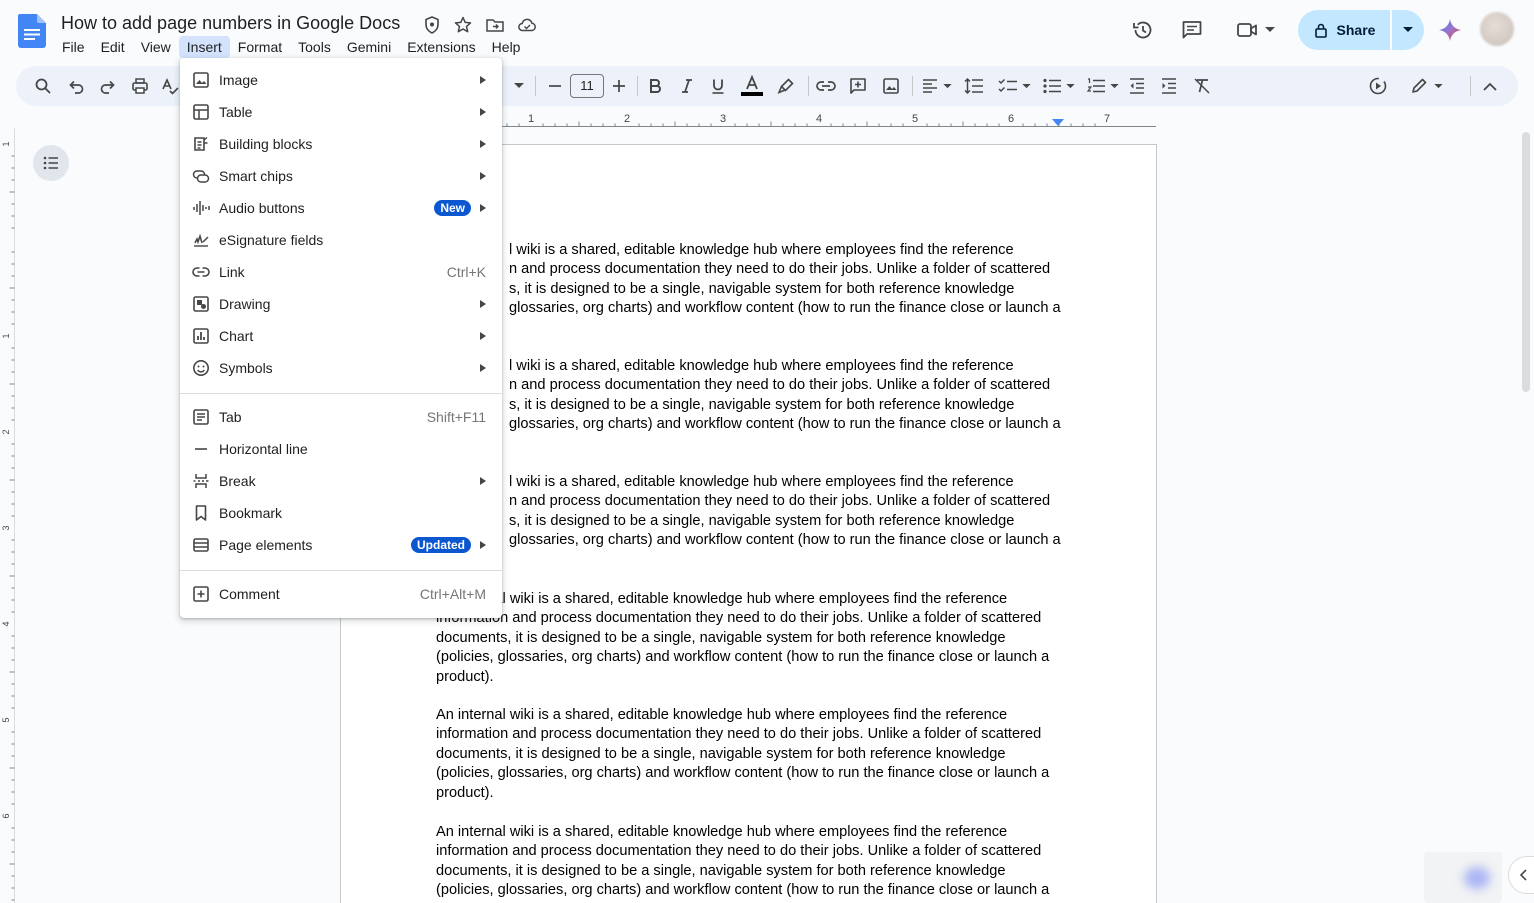 The height and width of the screenshot is (903, 1534). I want to click on undo-icon, so click(76, 86).